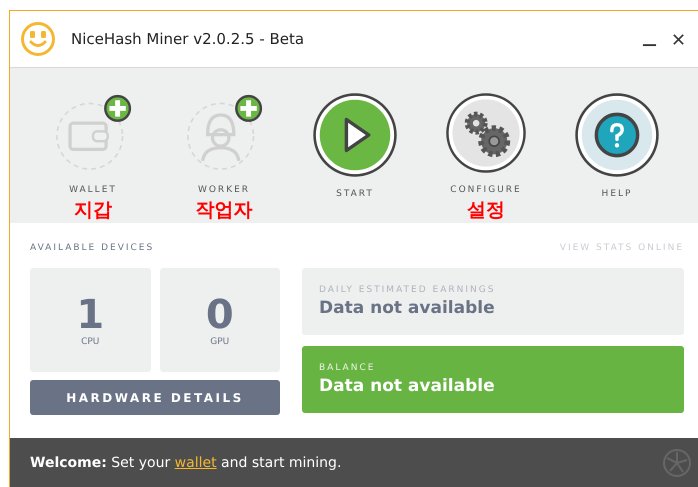 The height and width of the screenshot is (487, 698). What do you see at coordinates (93, 210) in the screenshot?
I see `annotation-text: 지갑` at bounding box center [93, 210].